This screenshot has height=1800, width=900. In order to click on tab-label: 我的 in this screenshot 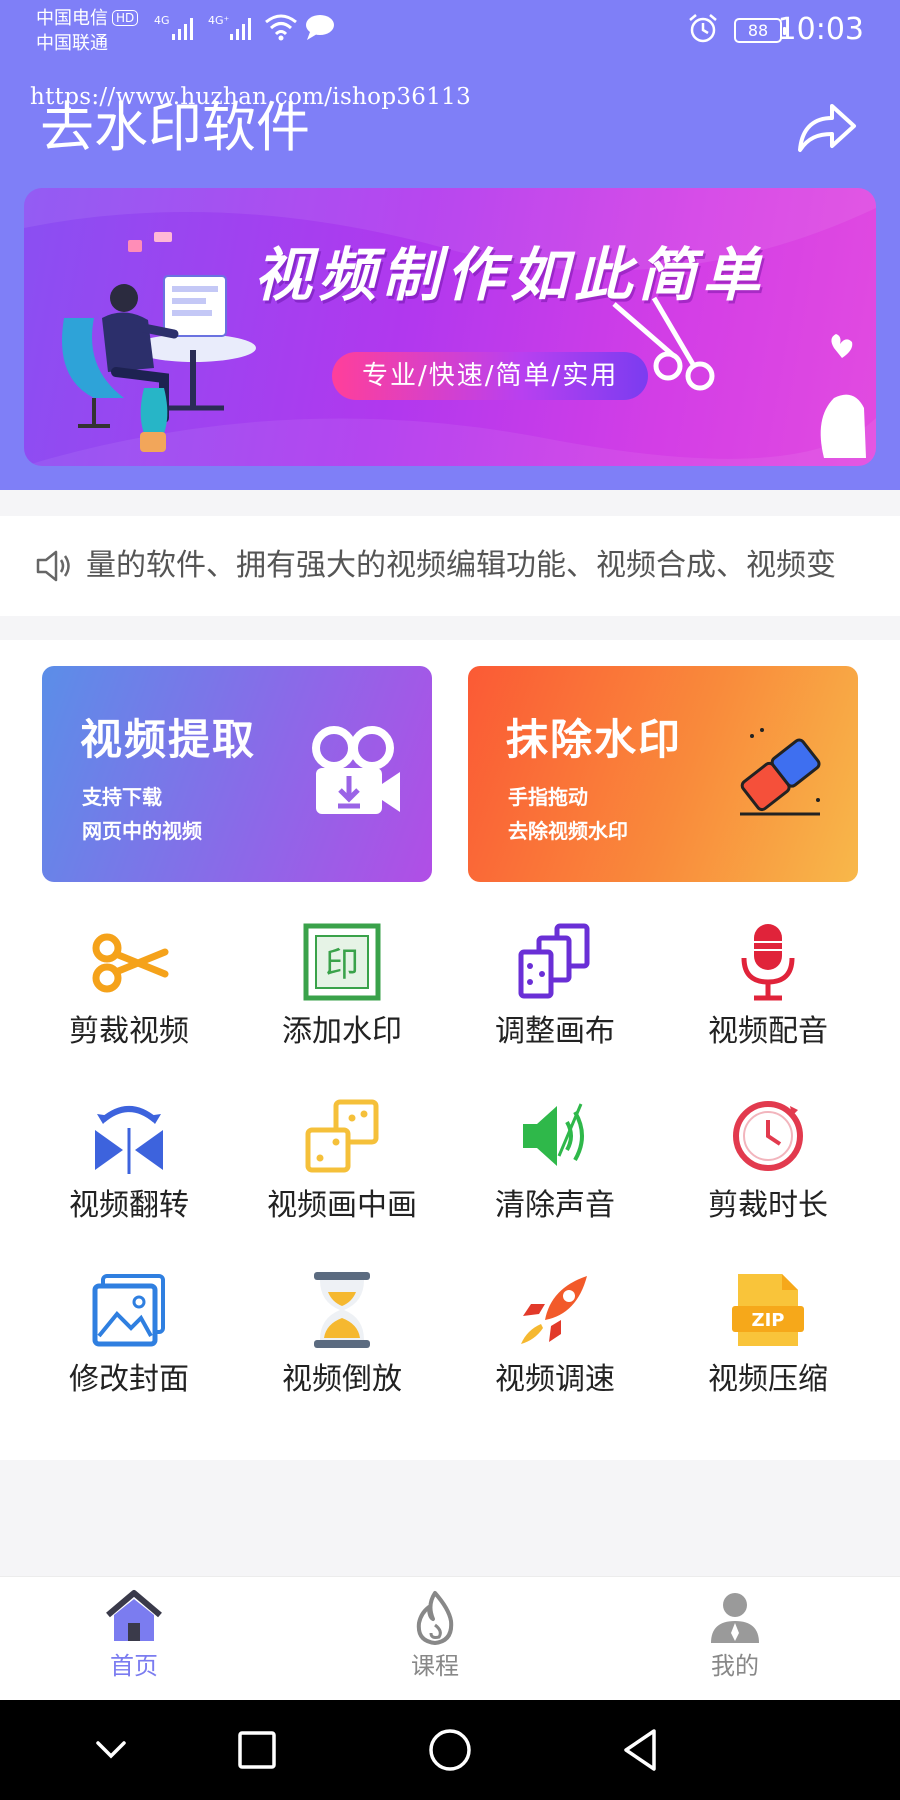, I will do `click(735, 1666)`.